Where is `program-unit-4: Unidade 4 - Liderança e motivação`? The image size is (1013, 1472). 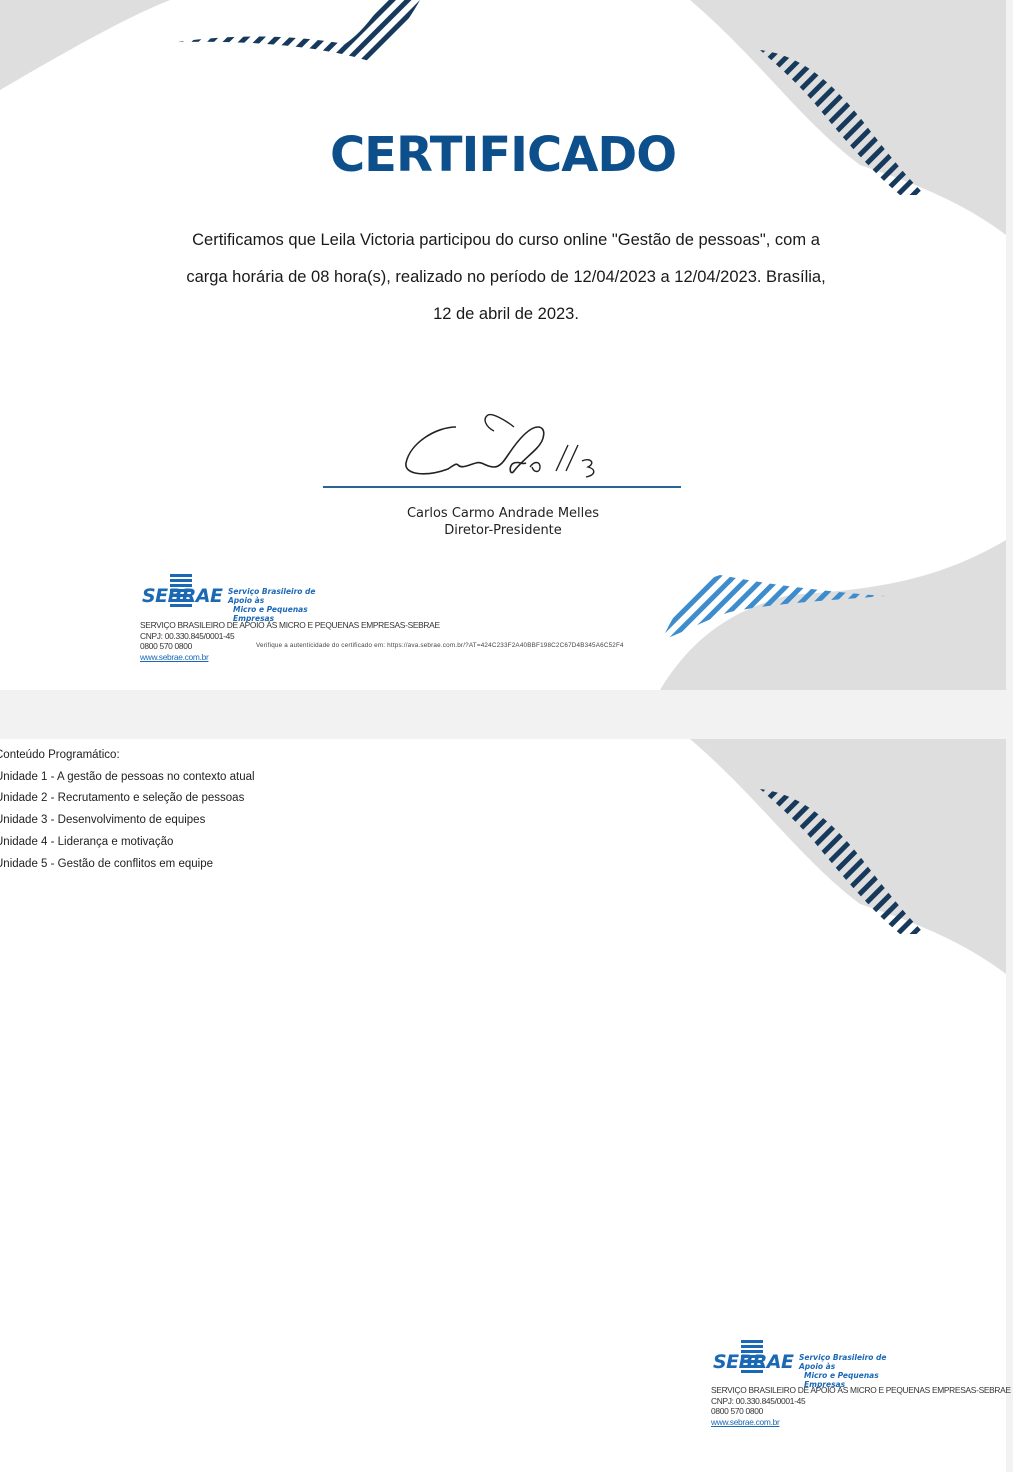 program-unit-4: Unidade 4 - Liderança e motivação is located at coordinates (87, 841).